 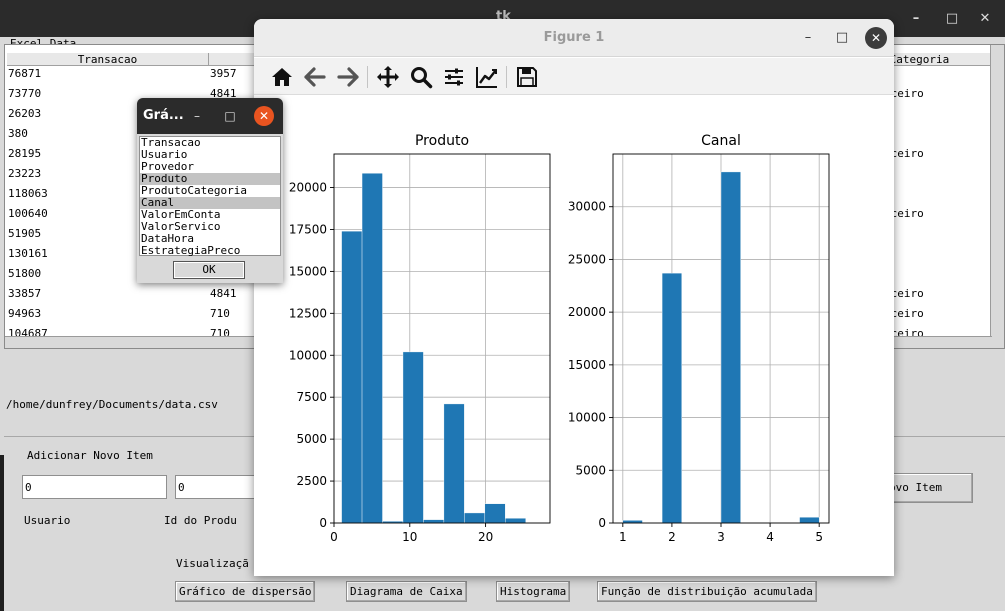 I want to click on maximize-button: □, so click(x=952, y=19).